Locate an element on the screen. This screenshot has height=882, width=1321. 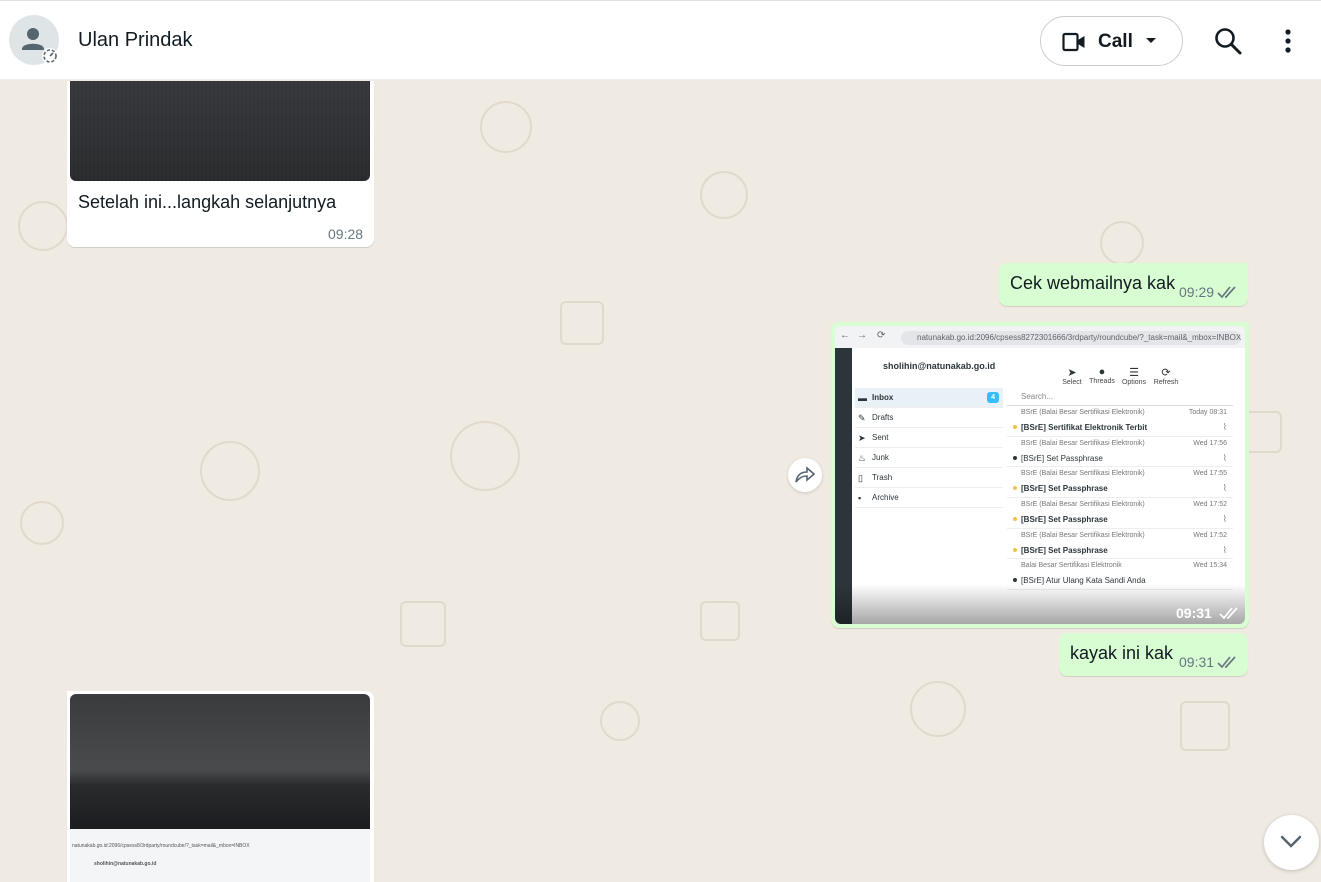
folder-drafts: ✎ Drafts is located at coordinates (929, 418).